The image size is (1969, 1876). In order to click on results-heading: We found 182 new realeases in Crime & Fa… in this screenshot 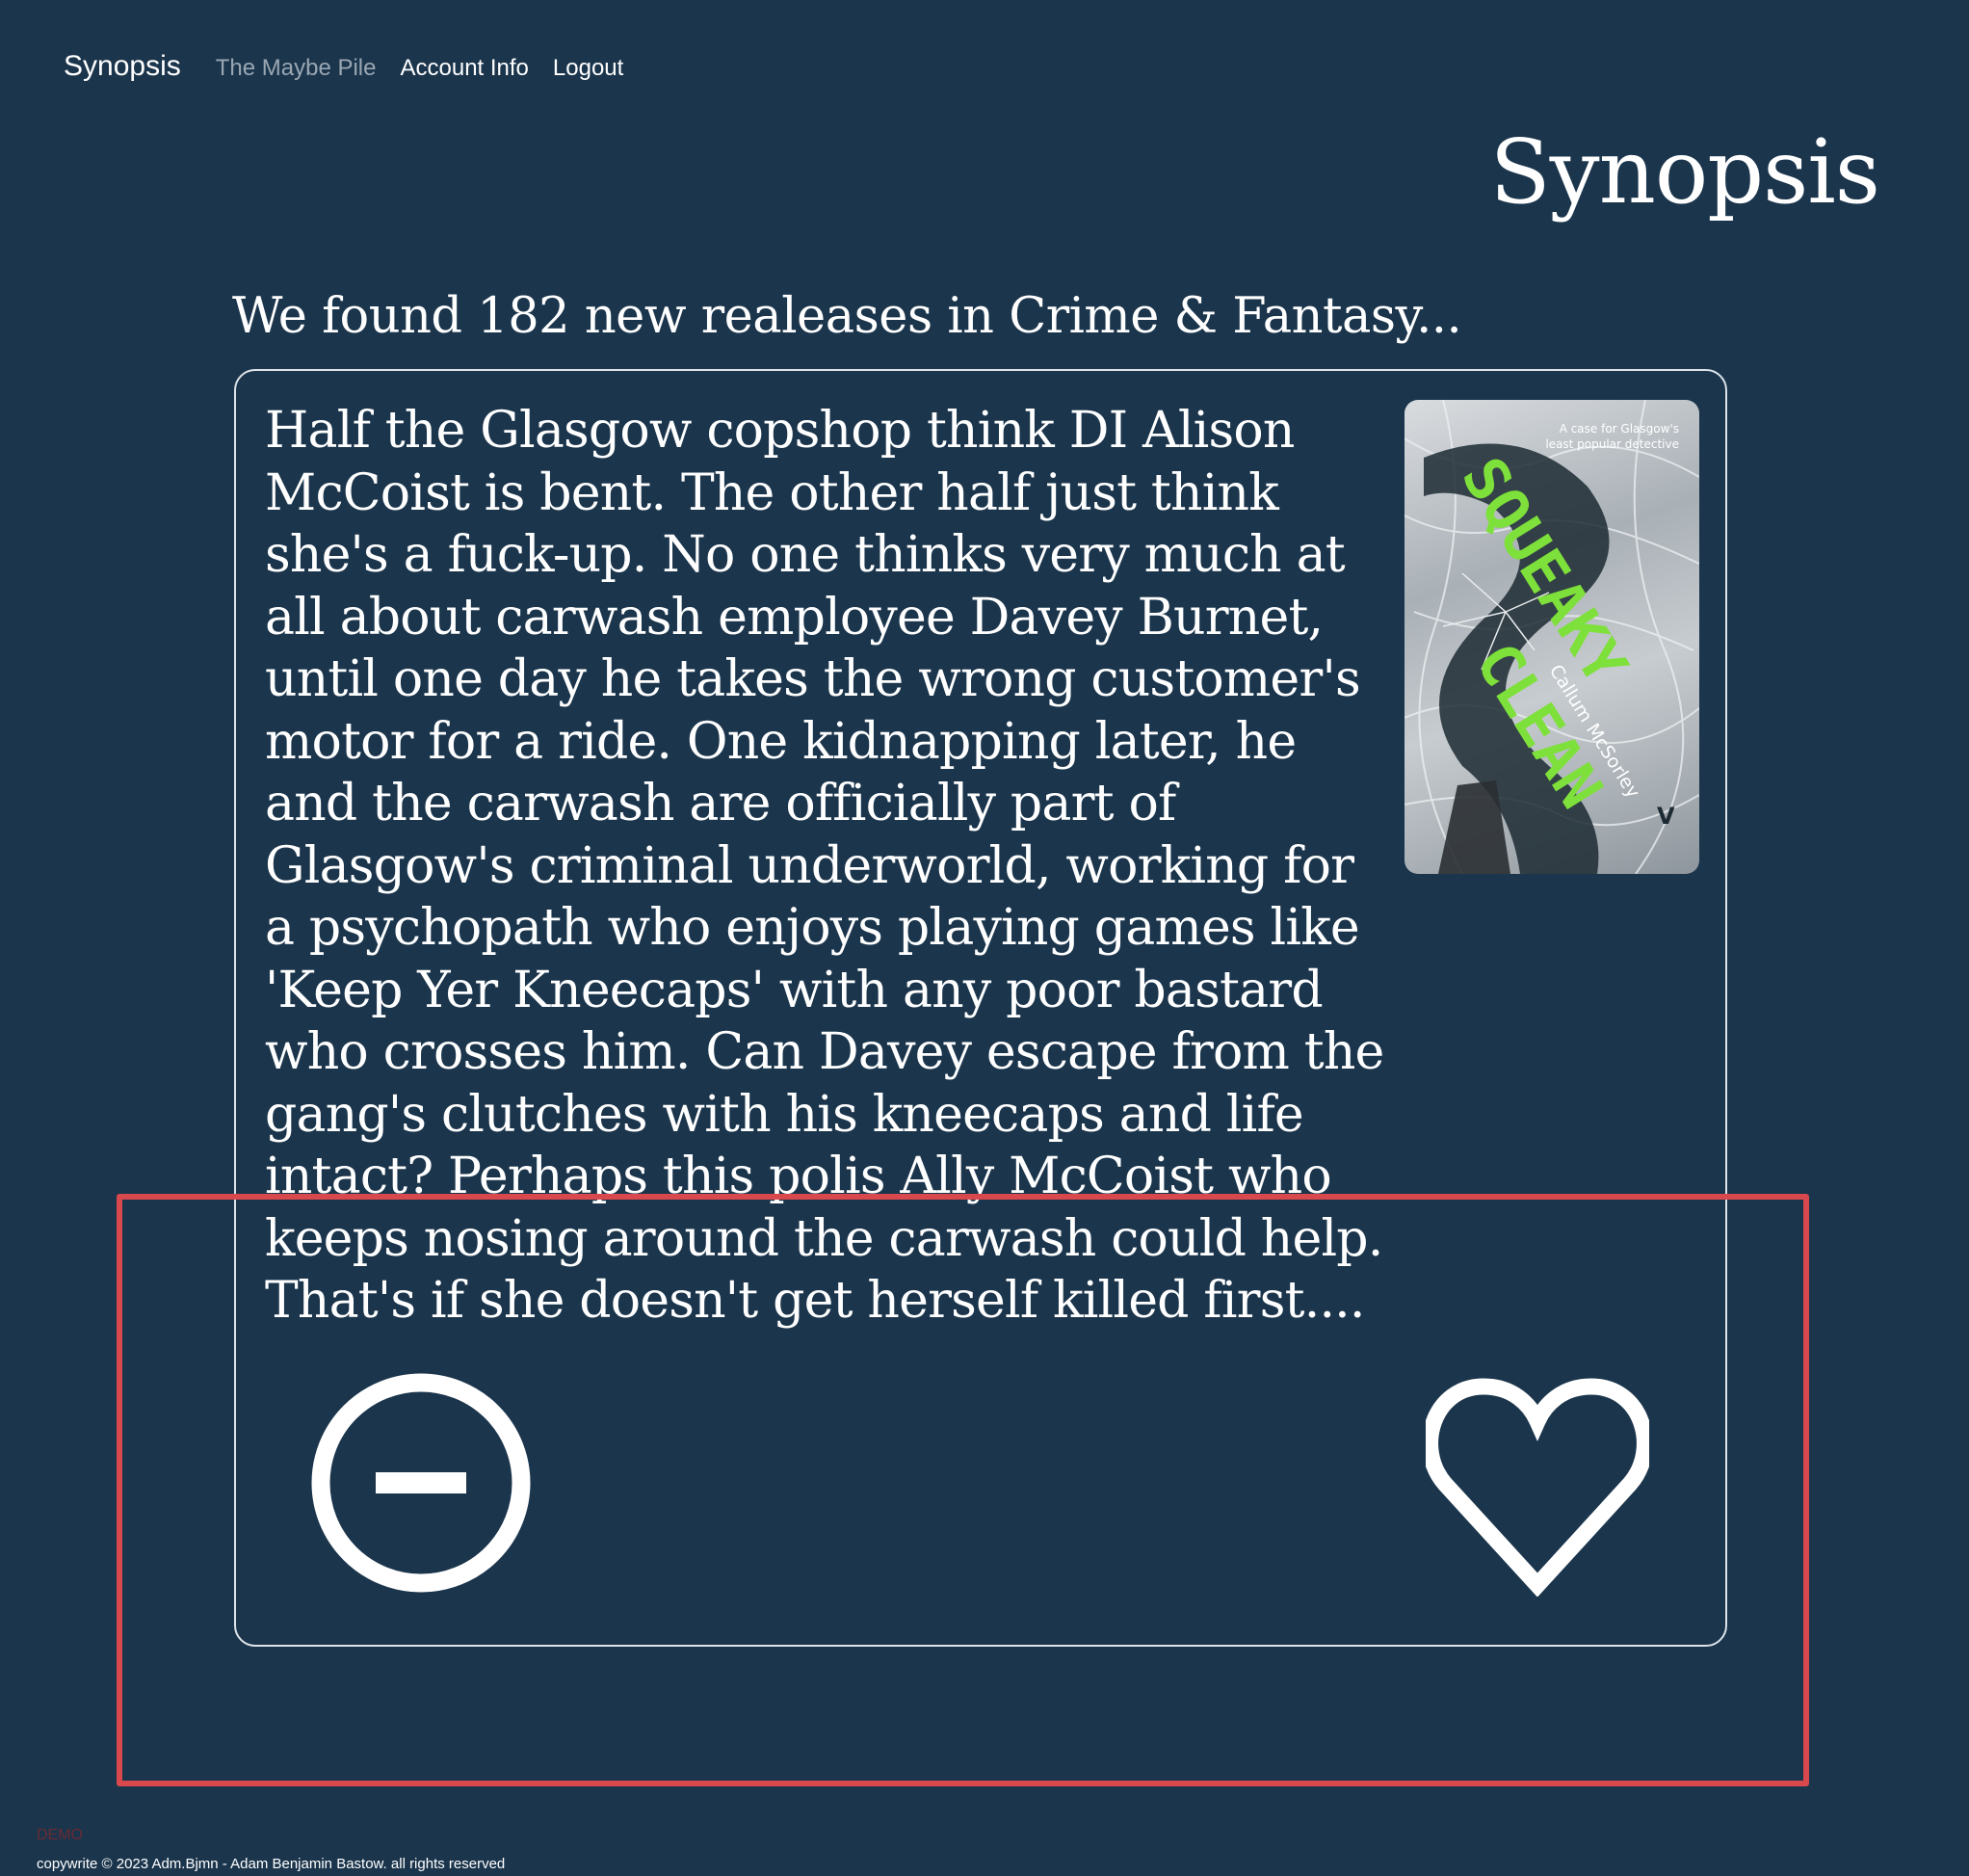, I will do `click(847, 316)`.